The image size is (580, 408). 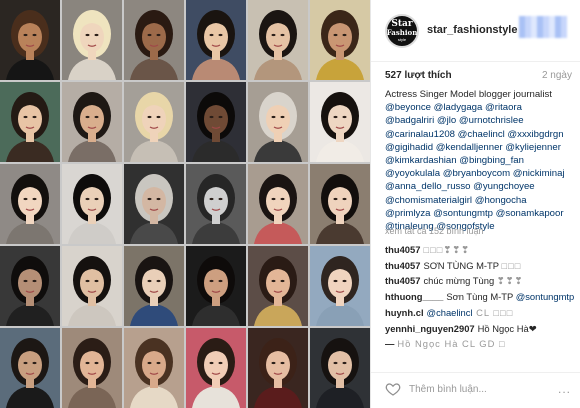 I want to click on comment-text: Hồ Ngọc Hà❤, so click(x=507, y=328).